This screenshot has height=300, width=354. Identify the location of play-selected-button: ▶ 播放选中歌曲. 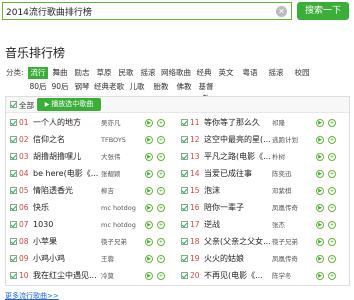
(69, 104).